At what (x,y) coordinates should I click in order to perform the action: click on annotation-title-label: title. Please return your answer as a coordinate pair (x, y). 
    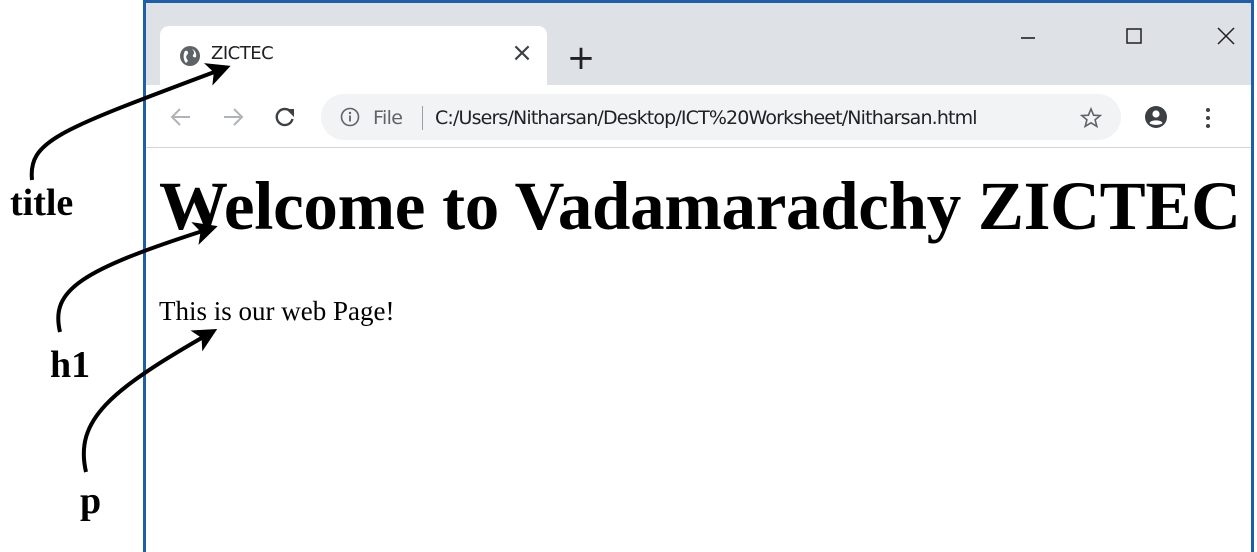
    Looking at the image, I should click on (42, 203).